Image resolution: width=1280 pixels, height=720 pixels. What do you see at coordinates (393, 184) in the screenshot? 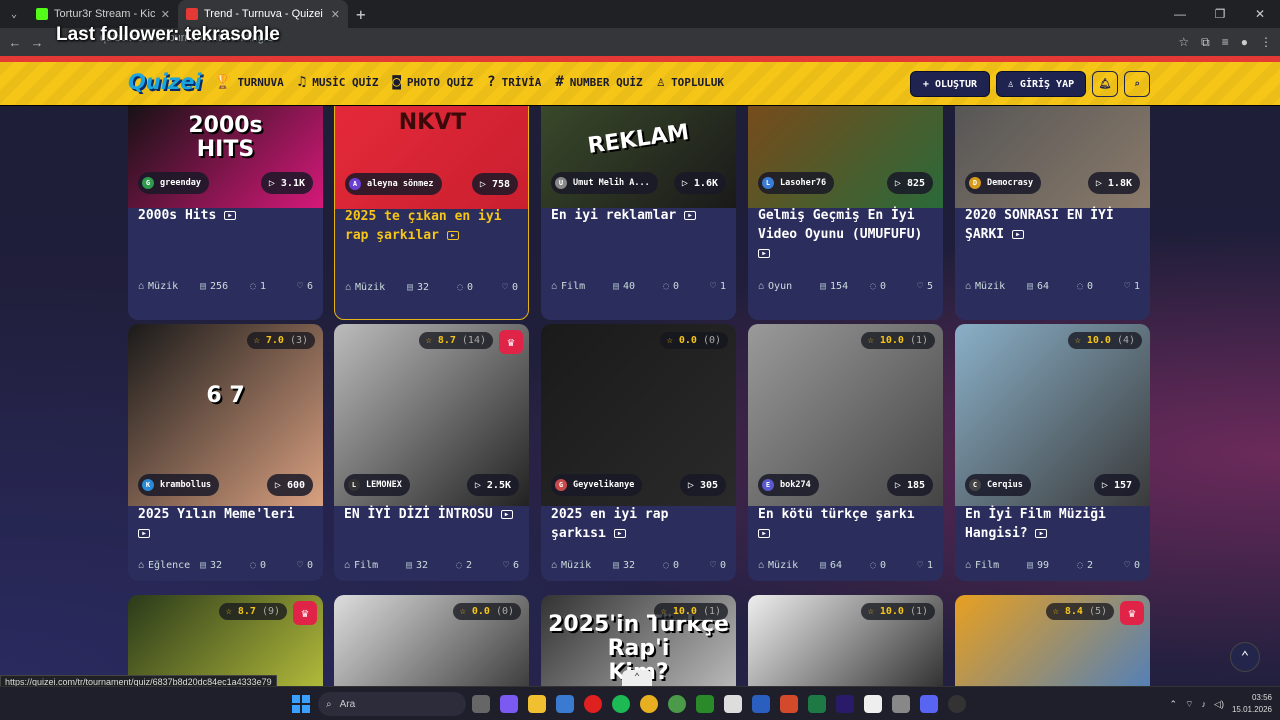
I see `author-pill: Aaleyna sönmez` at bounding box center [393, 184].